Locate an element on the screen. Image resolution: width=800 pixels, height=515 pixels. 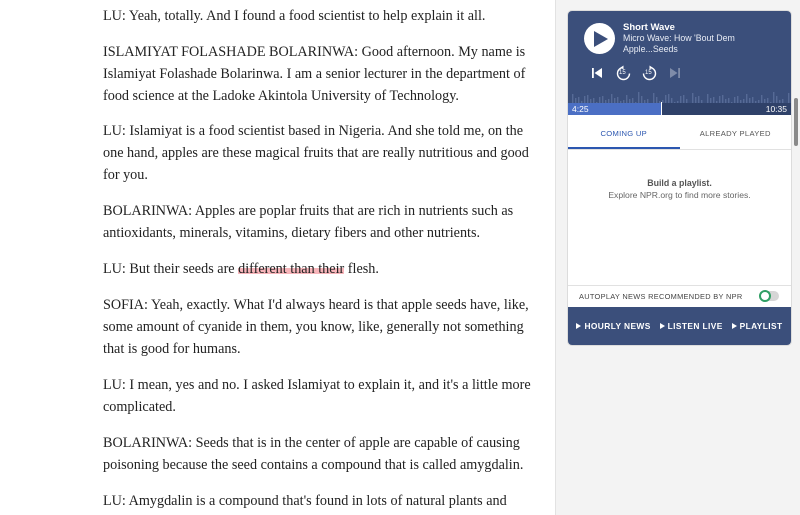
playlist-empty-text: Explore NPR.org to find more stories. is located at coordinates (679, 195).